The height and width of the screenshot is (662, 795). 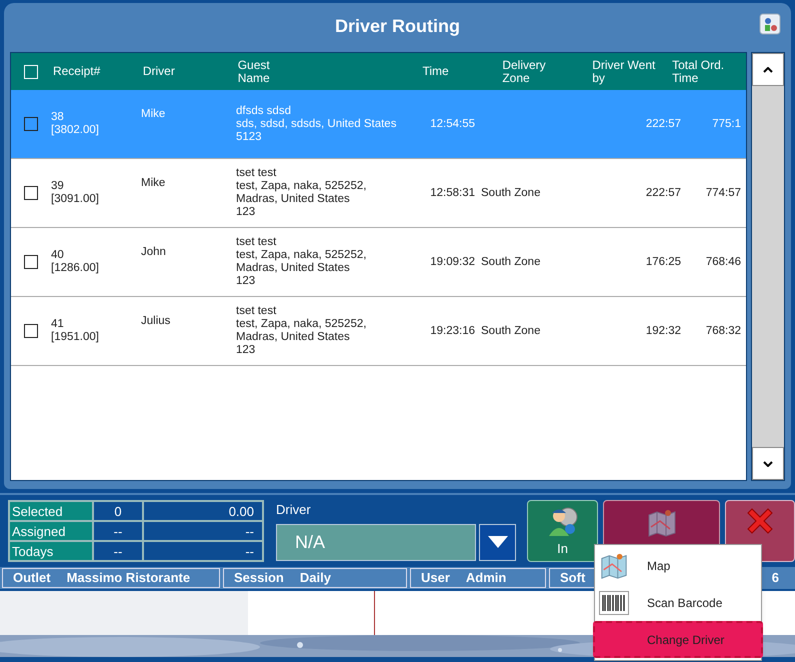 I want to click on caret-up-icon, so click(x=768, y=69).